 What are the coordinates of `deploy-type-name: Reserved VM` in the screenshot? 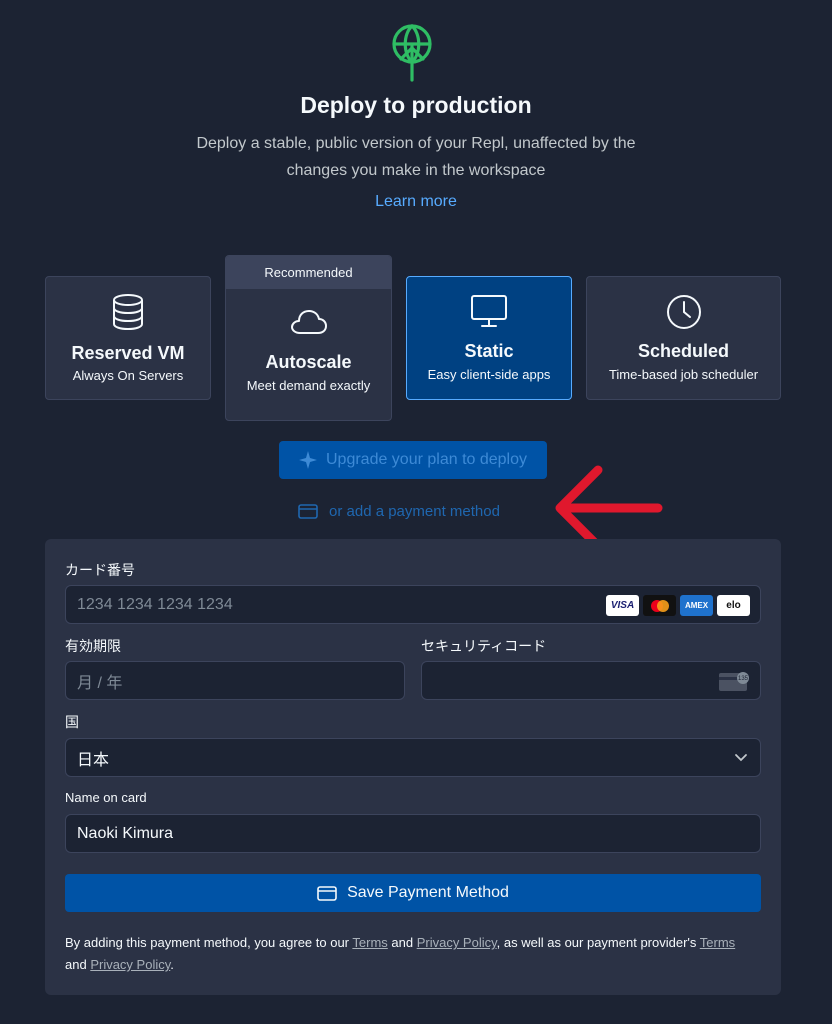 It's located at (128, 353).